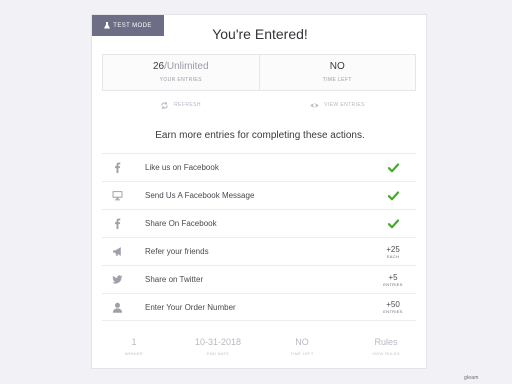 The height and width of the screenshot is (384, 512). I want to click on your-entries-label: YOUR ENTRIES, so click(180, 80).